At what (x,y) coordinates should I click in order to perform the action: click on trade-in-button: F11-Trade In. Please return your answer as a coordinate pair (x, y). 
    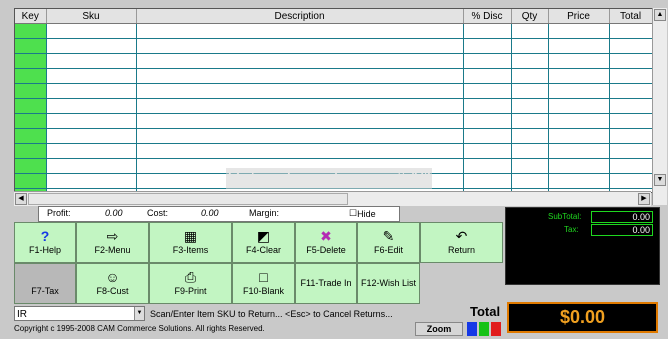
    Looking at the image, I should click on (326, 283).